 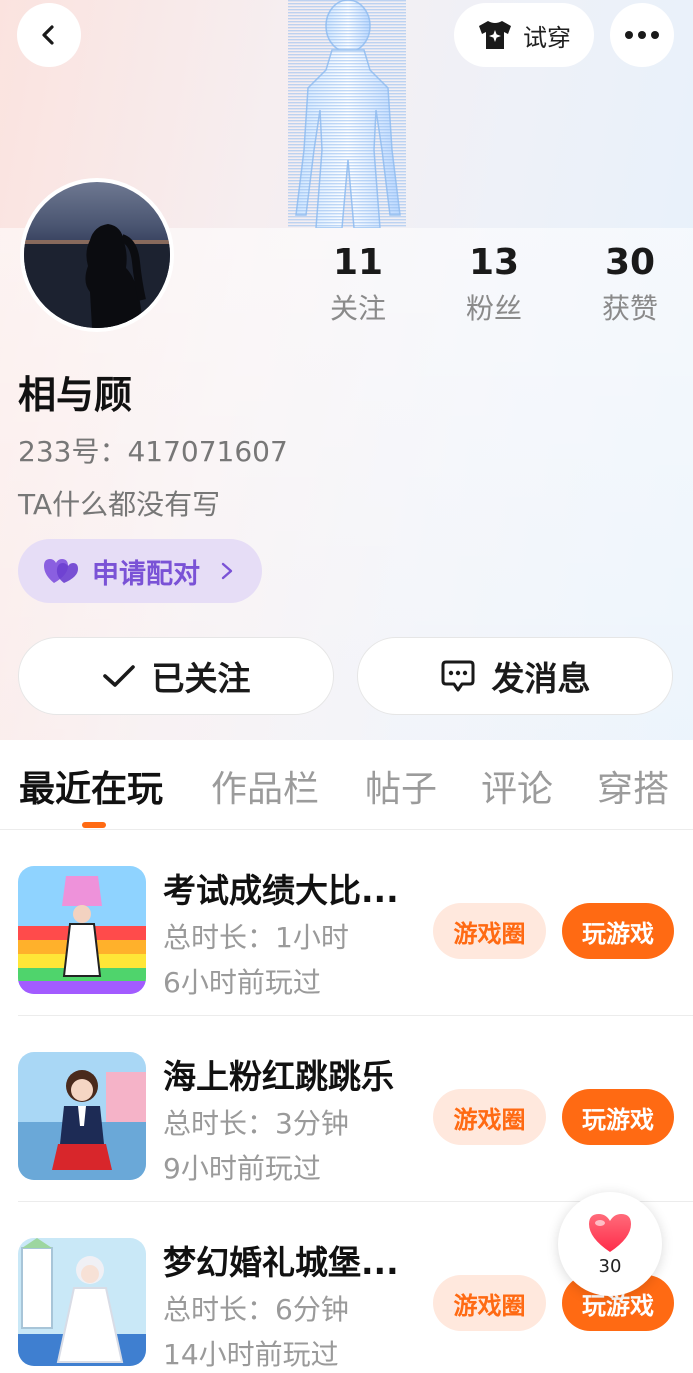 What do you see at coordinates (494, 286) in the screenshot?
I see `stat-fans: 13 粉丝` at bounding box center [494, 286].